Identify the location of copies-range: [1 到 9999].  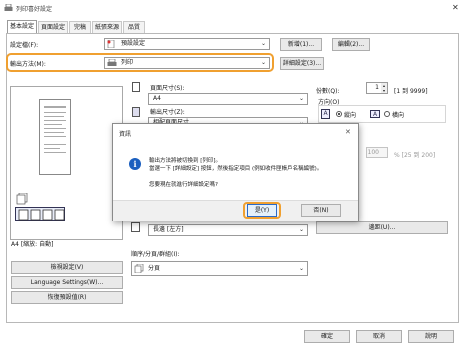
(411, 91).